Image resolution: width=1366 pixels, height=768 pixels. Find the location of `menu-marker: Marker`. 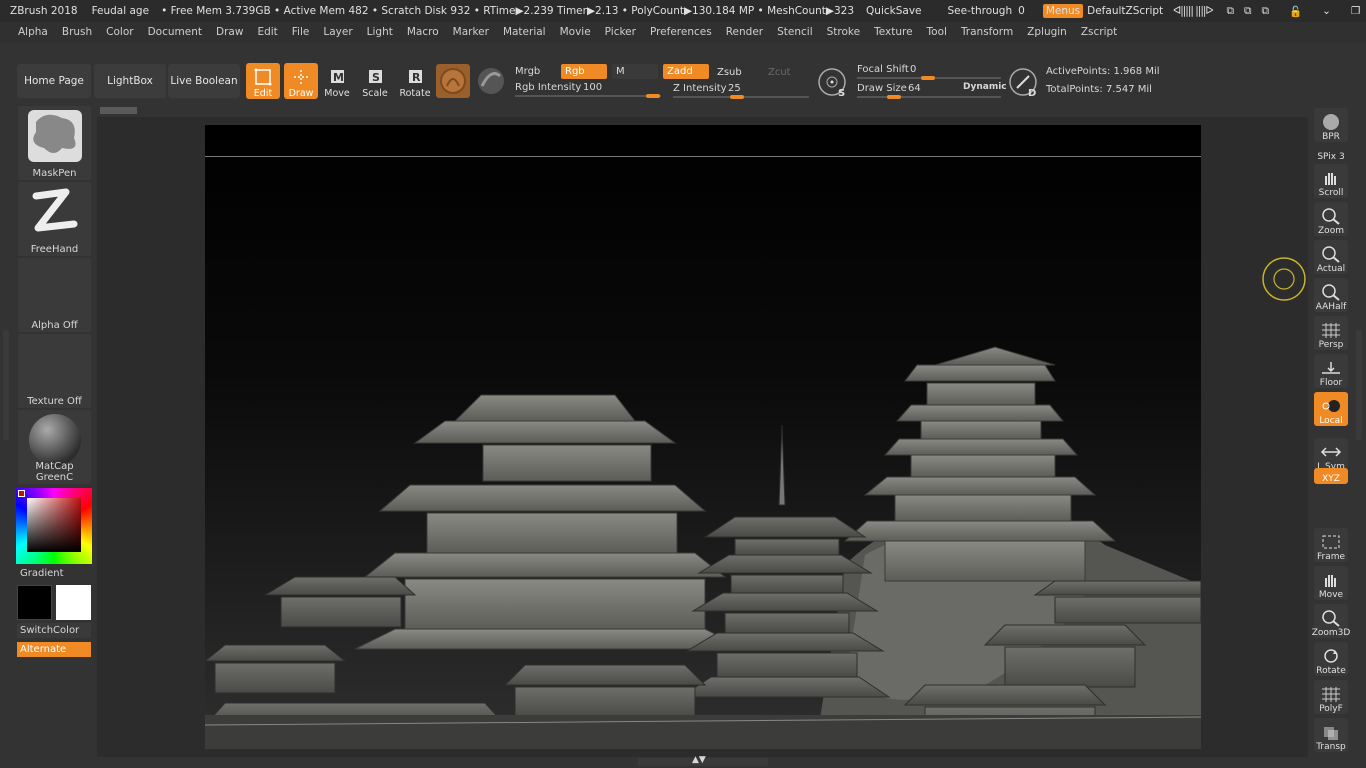

menu-marker: Marker is located at coordinates (471, 32).